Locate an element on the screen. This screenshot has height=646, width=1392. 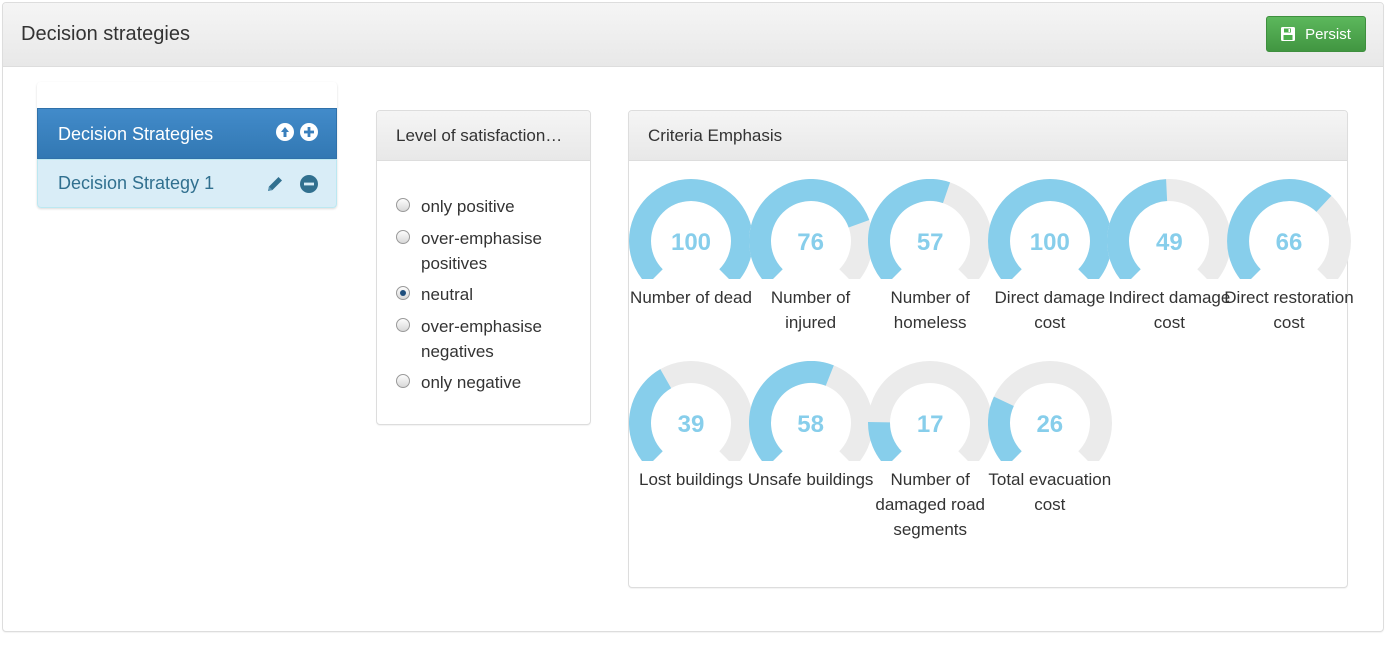
gauge-value: 58 is located at coordinates (810, 424).